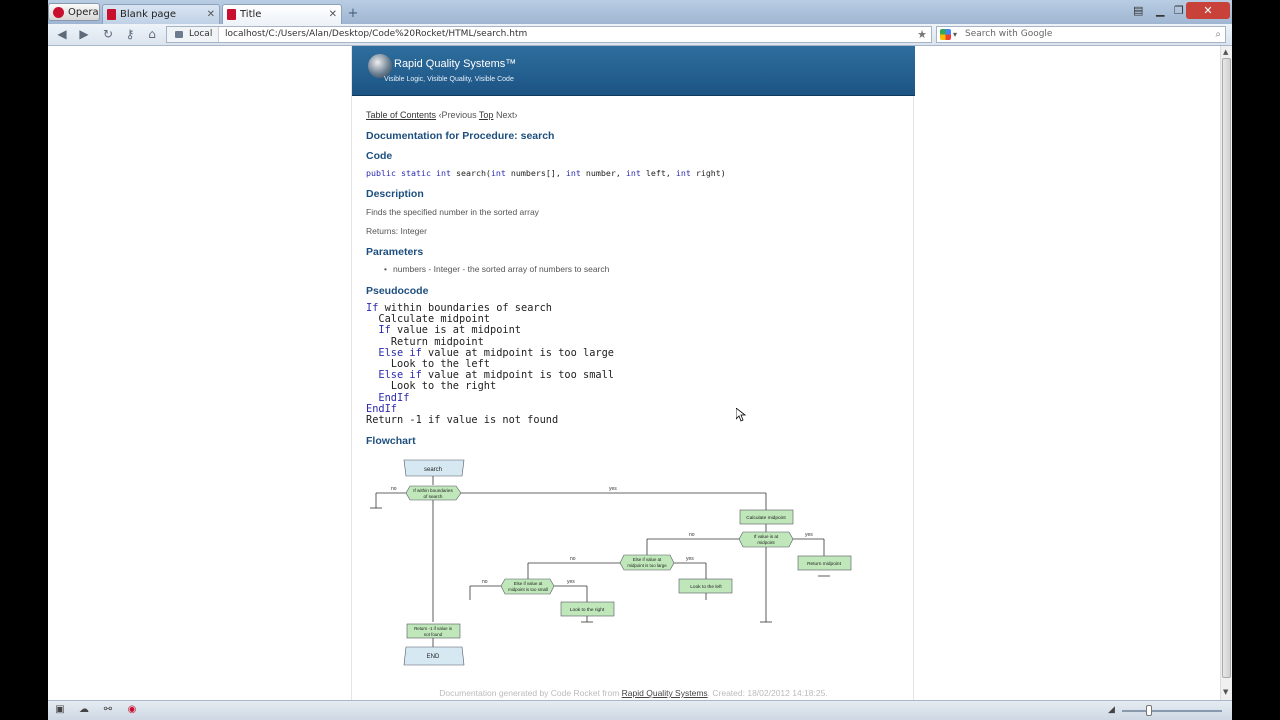  Describe the element at coordinates (433, 628) in the screenshot. I see `flow-ret-neg-line1: Return -1 if value is` at that location.